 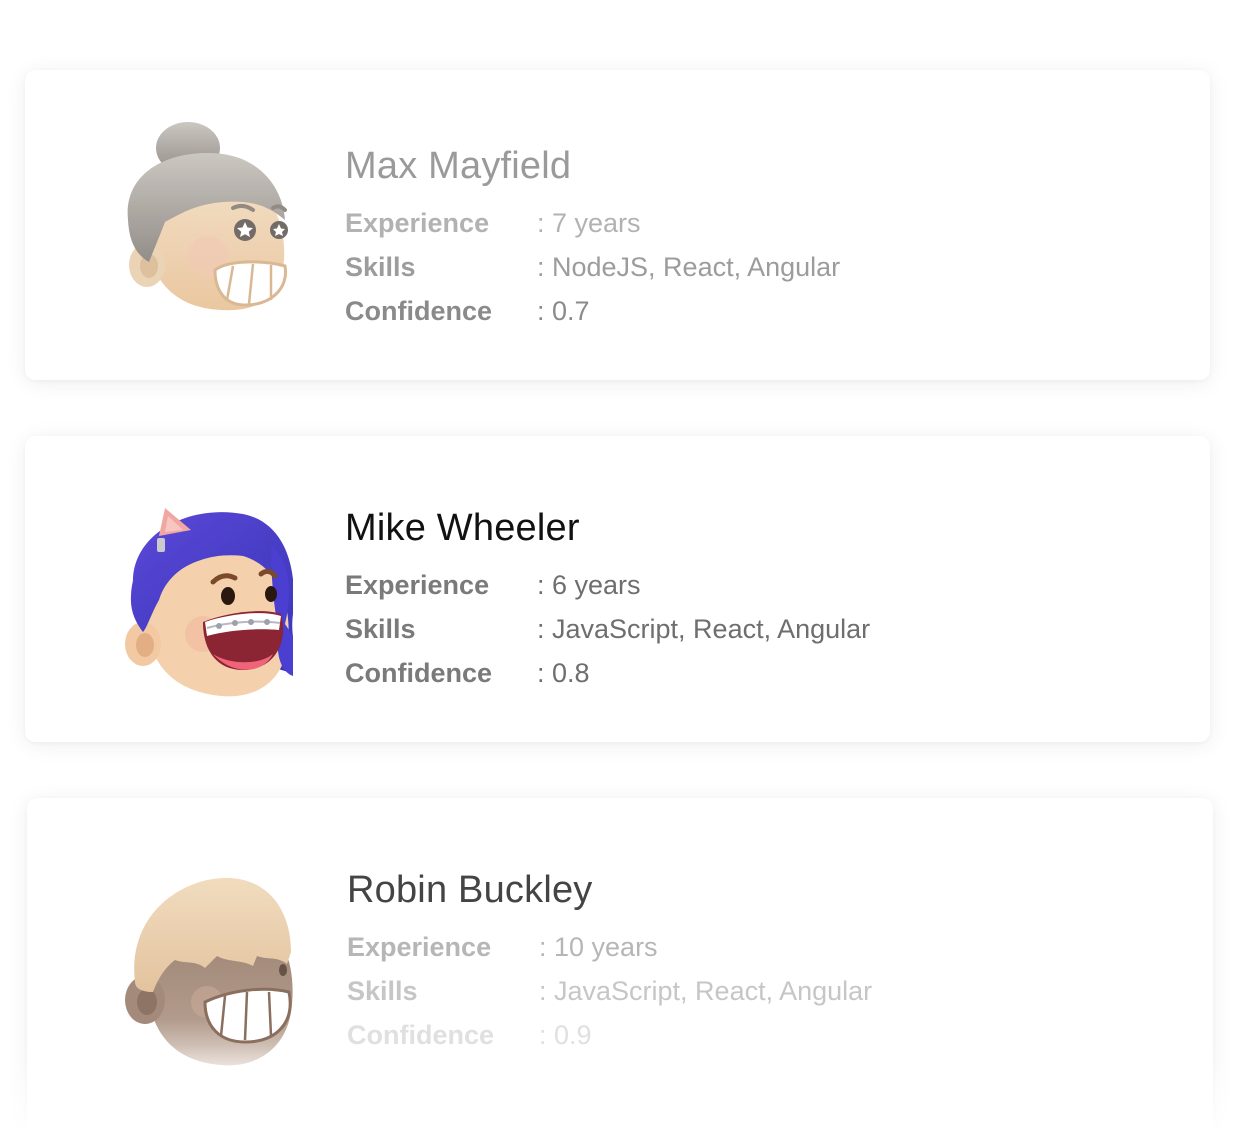 What do you see at coordinates (209, 971) in the screenshot?
I see `avatar-bangs-grin-icon` at bounding box center [209, 971].